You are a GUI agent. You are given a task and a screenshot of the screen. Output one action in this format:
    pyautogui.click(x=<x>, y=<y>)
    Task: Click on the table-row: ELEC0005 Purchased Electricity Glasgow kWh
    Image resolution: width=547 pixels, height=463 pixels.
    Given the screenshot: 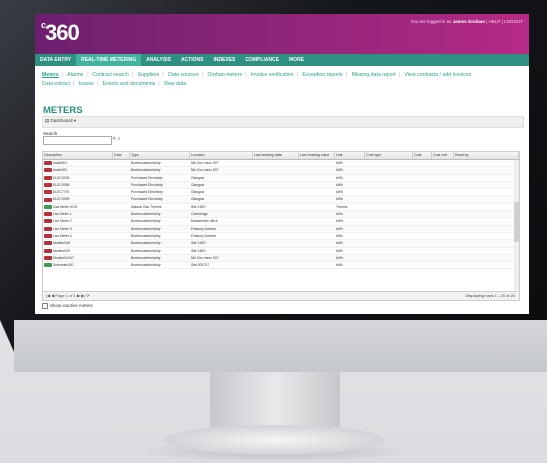 What is the action you would take?
    pyautogui.click(x=281, y=178)
    